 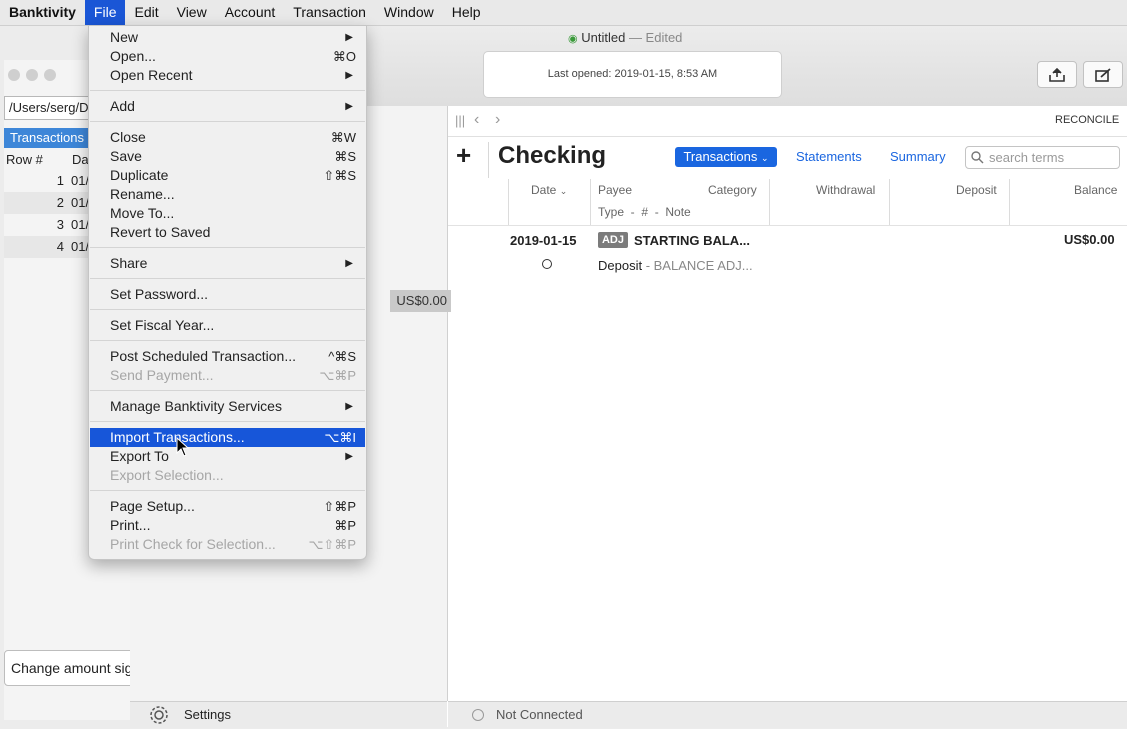 What do you see at coordinates (183, 448) in the screenshot?
I see `mouse-cursor-icon` at bounding box center [183, 448].